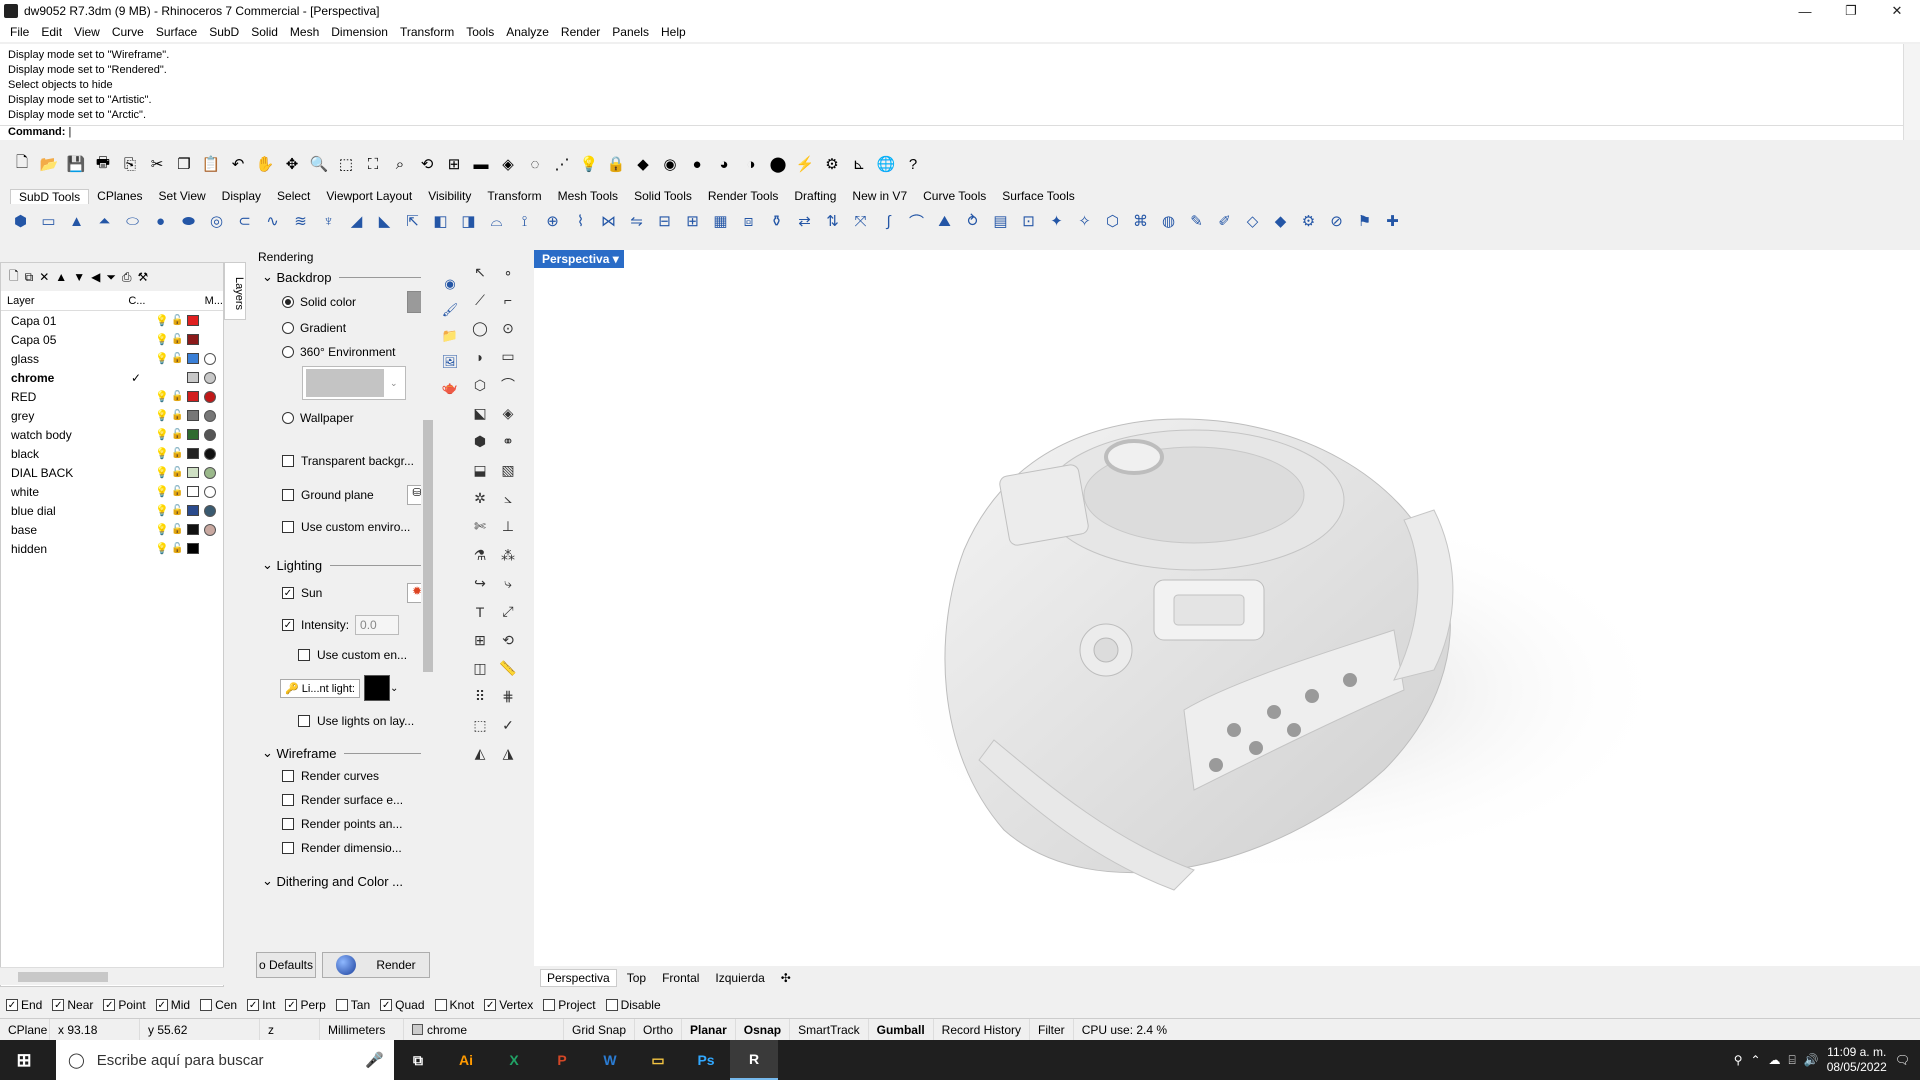 This screenshot has height=1080, width=1920. Describe the element at coordinates (450, 336) in the screenshot. I see `files-icon: 📁` at that location.